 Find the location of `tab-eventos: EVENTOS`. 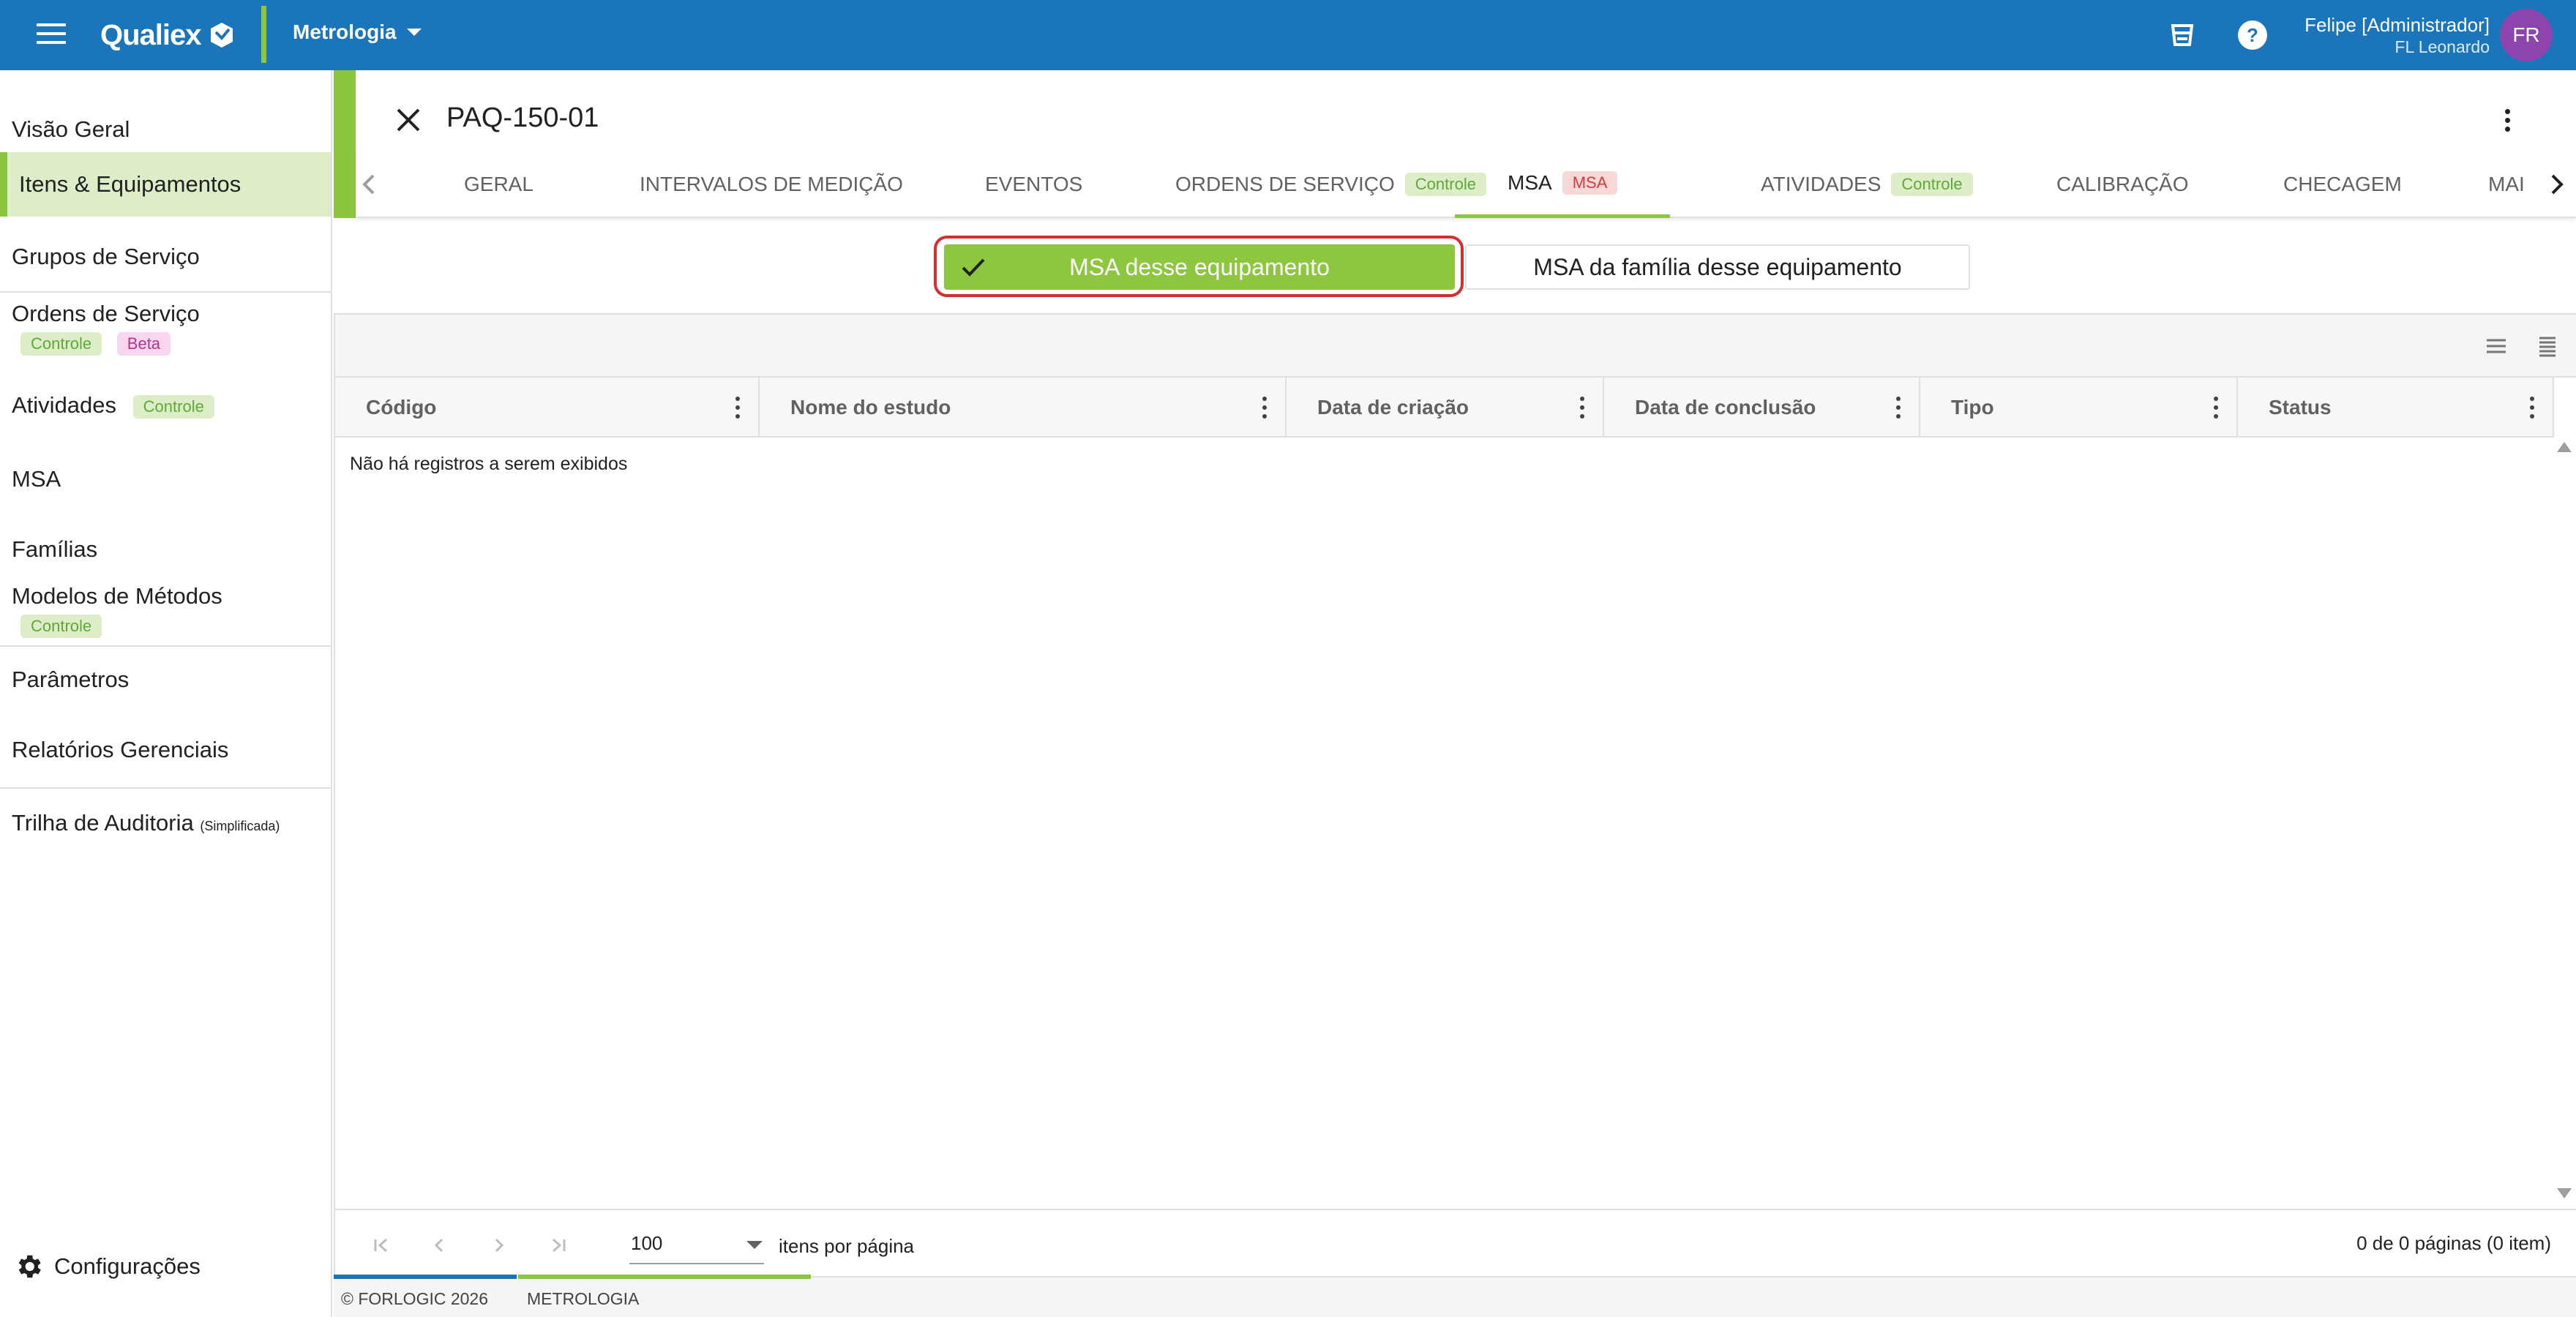

tab-eventos: EVENTOS is located at coordinates (1033, 184).